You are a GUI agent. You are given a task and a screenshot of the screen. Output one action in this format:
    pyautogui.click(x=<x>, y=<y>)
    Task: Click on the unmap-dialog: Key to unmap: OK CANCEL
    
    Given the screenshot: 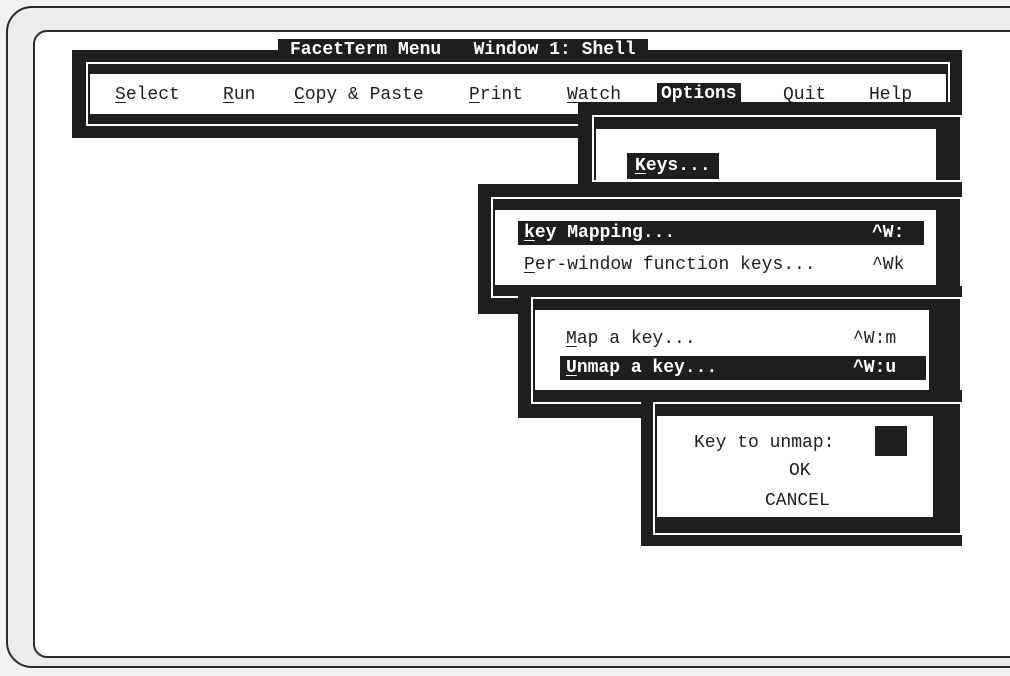 What is the action you would take?
    pyautogui.click(x=801, y=468)
    